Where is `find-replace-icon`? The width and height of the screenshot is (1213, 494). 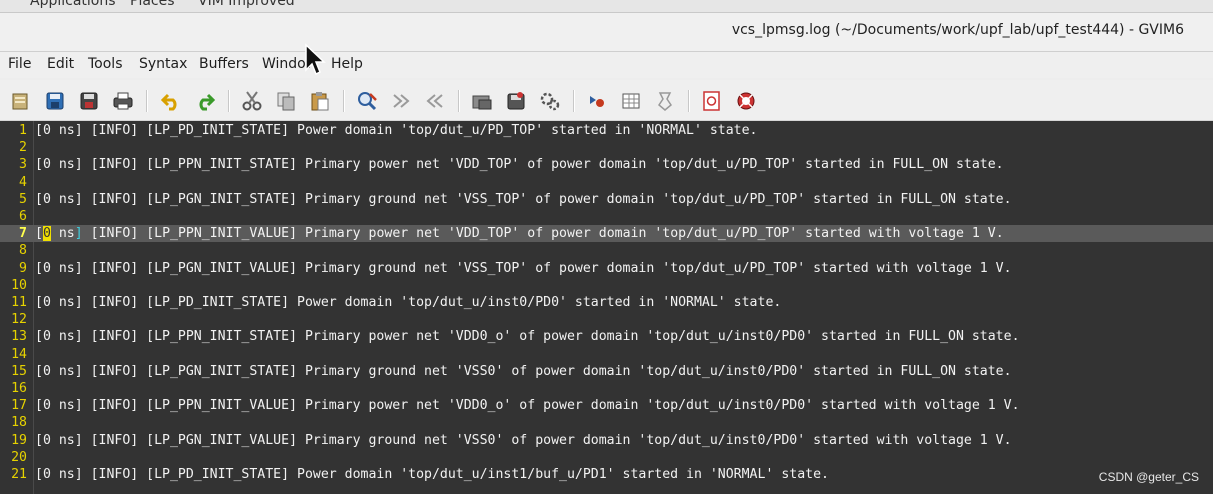 find-replace-icon is located at coordinates (367, 101).